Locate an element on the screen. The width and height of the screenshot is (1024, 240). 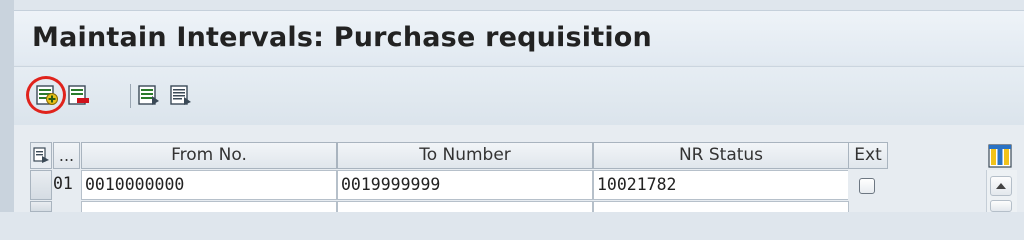
page-title: Maintain Intervals: Purchase requisition is located at coordinates (342, 37).